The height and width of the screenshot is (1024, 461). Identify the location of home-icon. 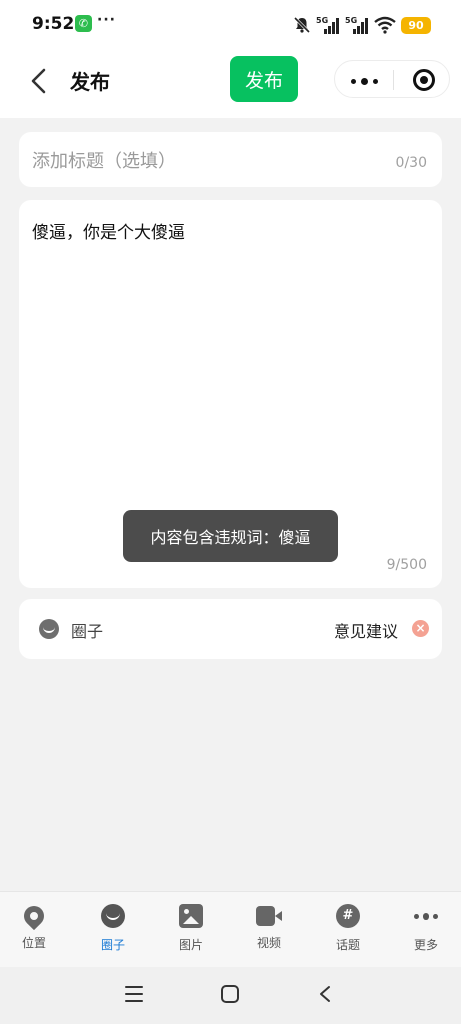
(230, 994).